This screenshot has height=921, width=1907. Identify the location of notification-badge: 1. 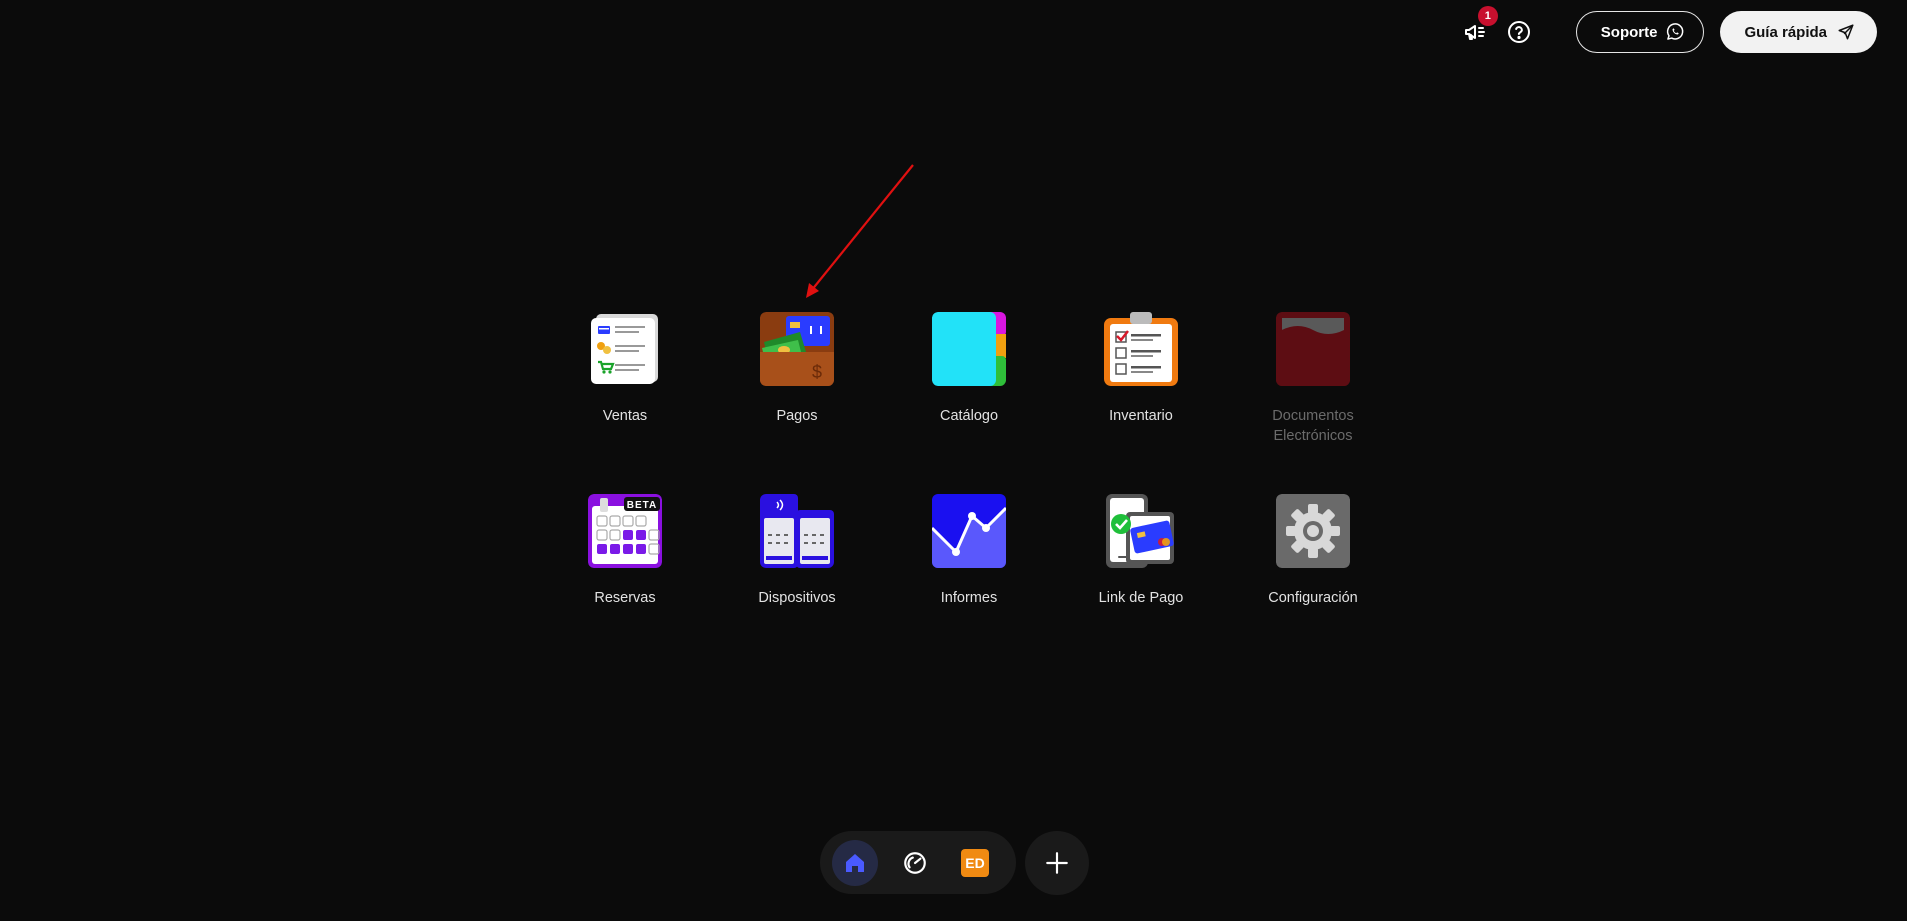
(1487, 16).